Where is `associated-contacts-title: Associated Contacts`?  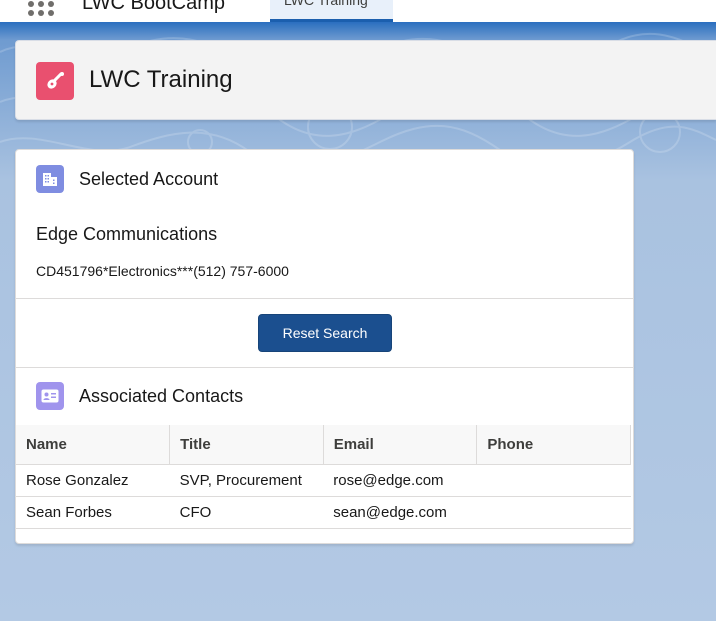
associated-contacts-title: Associated Contacts is located at coordinates (161, 396).